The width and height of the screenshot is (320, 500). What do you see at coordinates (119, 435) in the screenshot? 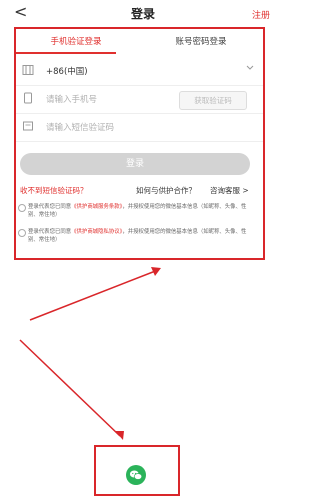
I see `arrow-head-lower` at bounding box center [119, 435].